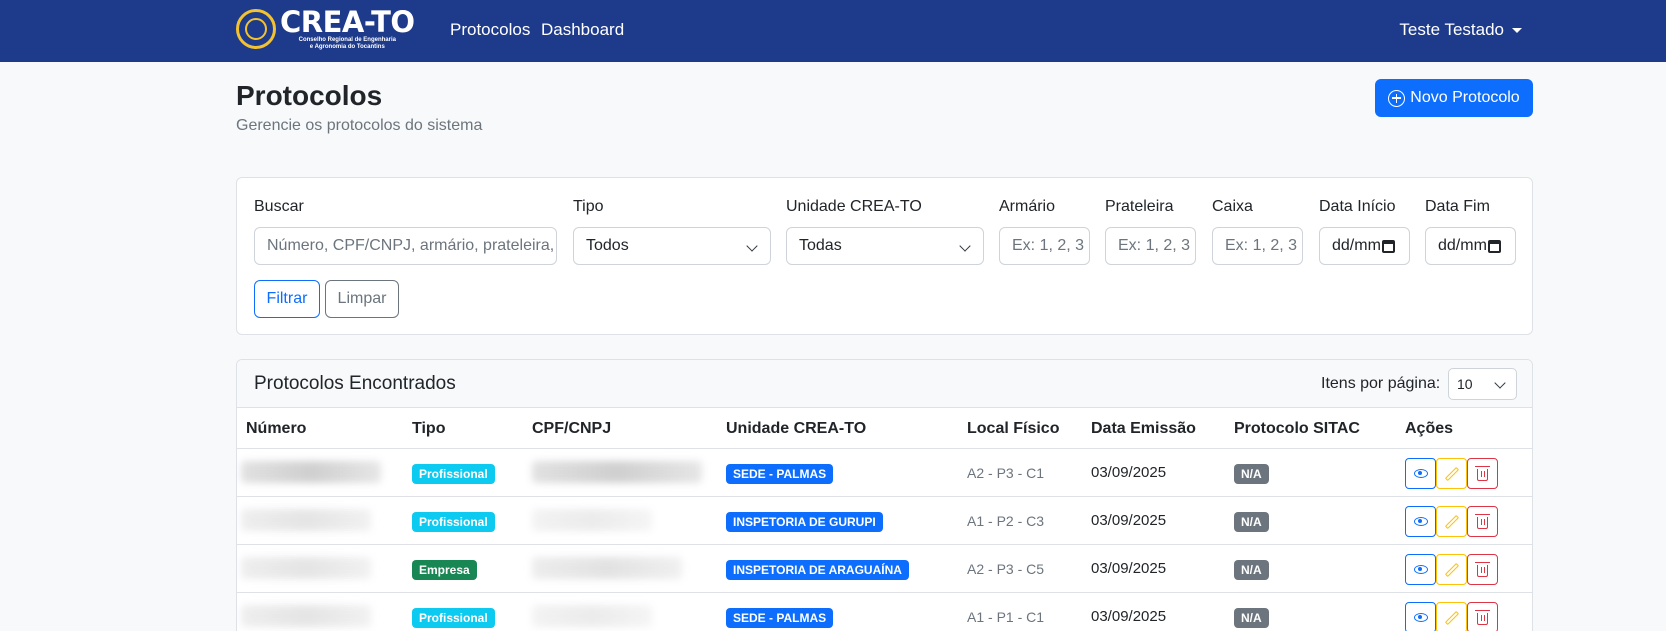  What do you see at coordinates (1006, 473) in the screenshot?
I see `local-fisico: A2 - P3 - C1` at bounding box center [1006, 473].